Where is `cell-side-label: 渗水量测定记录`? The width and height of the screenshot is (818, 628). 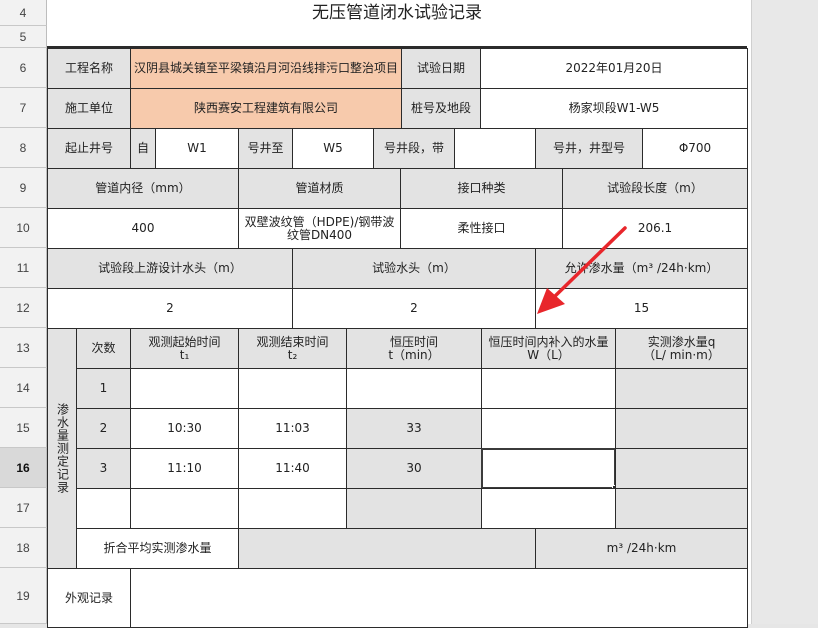 cell-side-label: 渗水量测定记录 is located at coordinates (62, 448).